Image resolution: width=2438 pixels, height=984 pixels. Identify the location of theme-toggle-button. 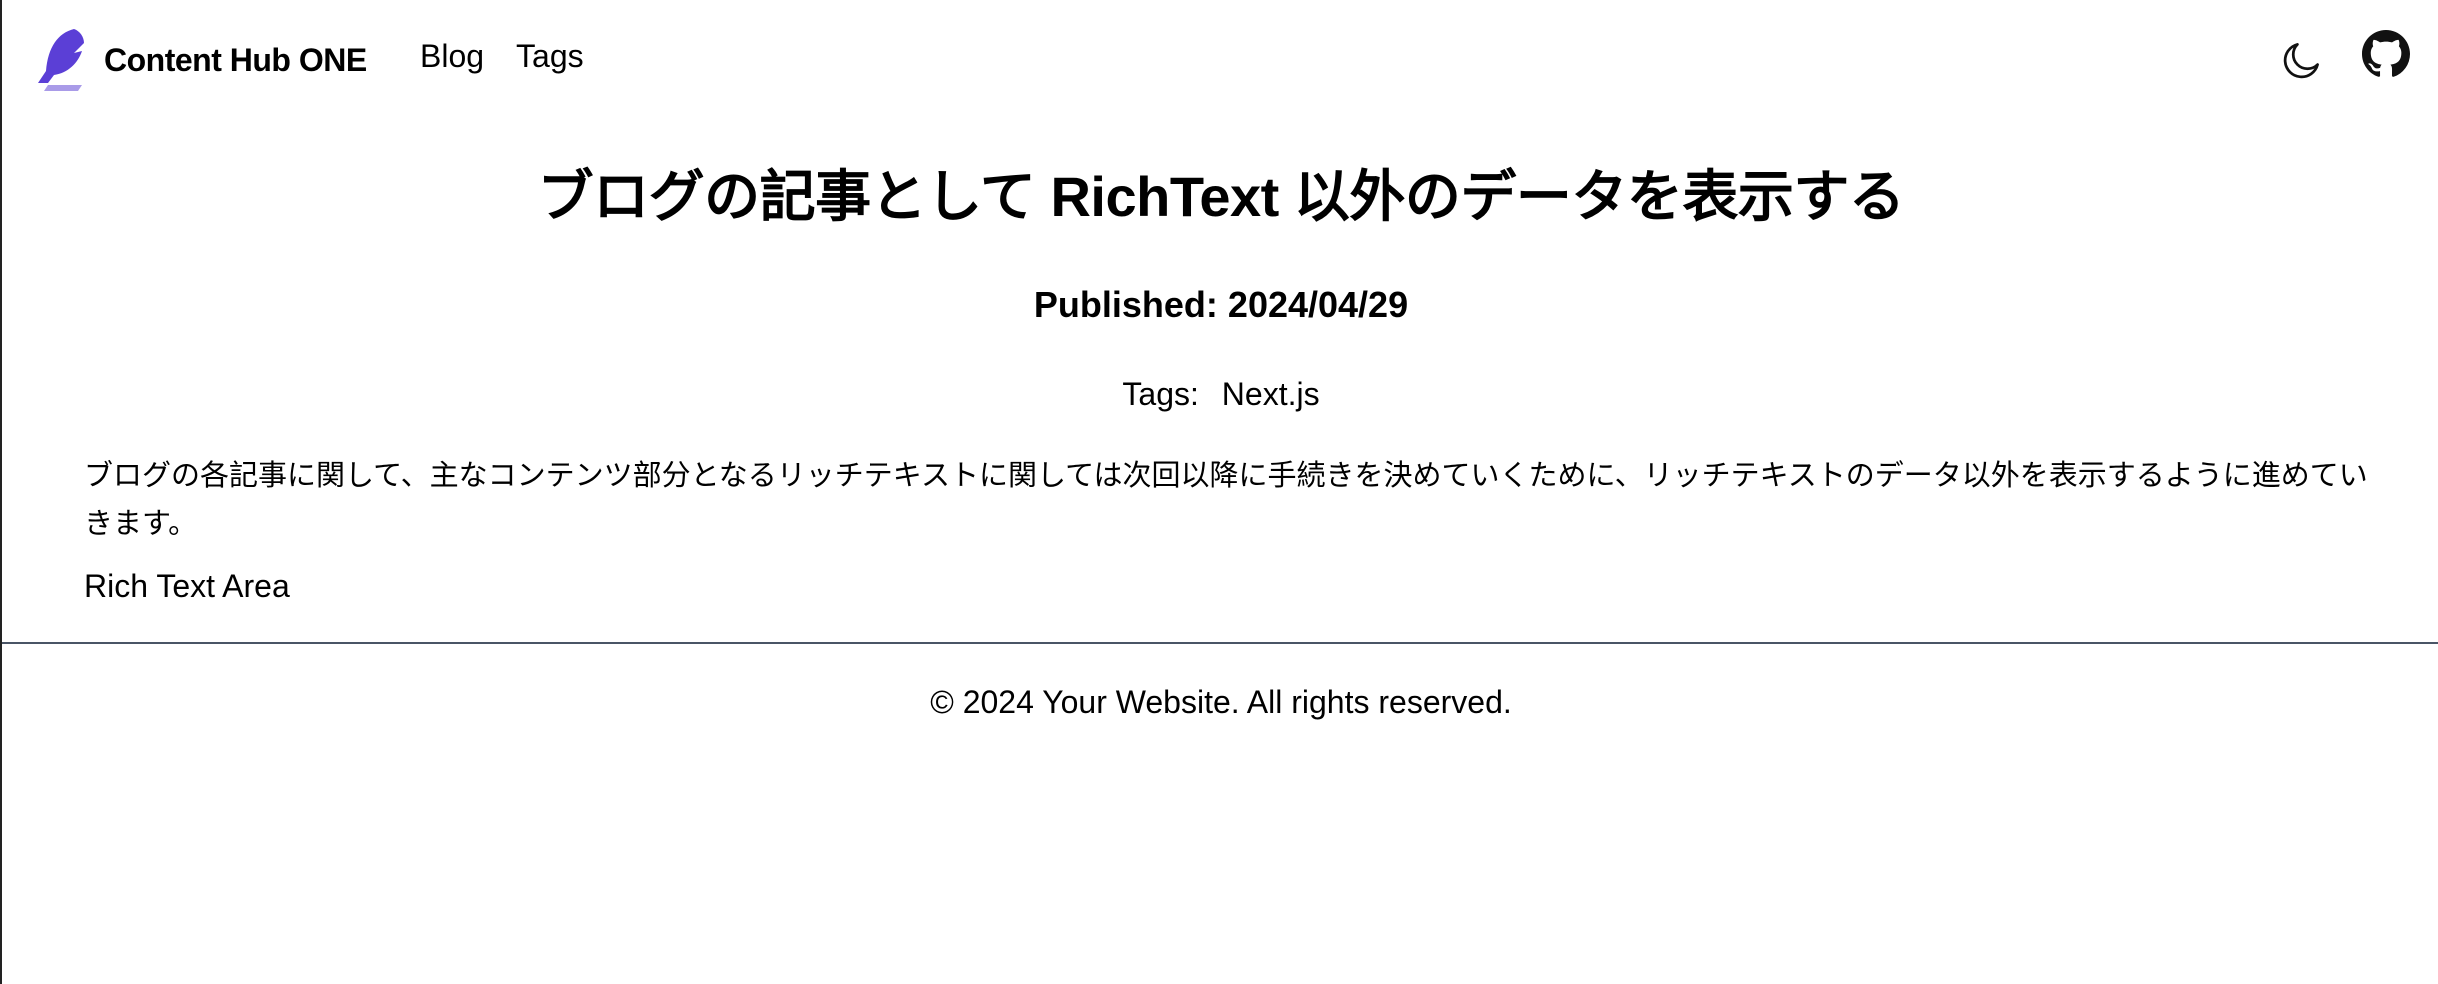
(2302, 60).